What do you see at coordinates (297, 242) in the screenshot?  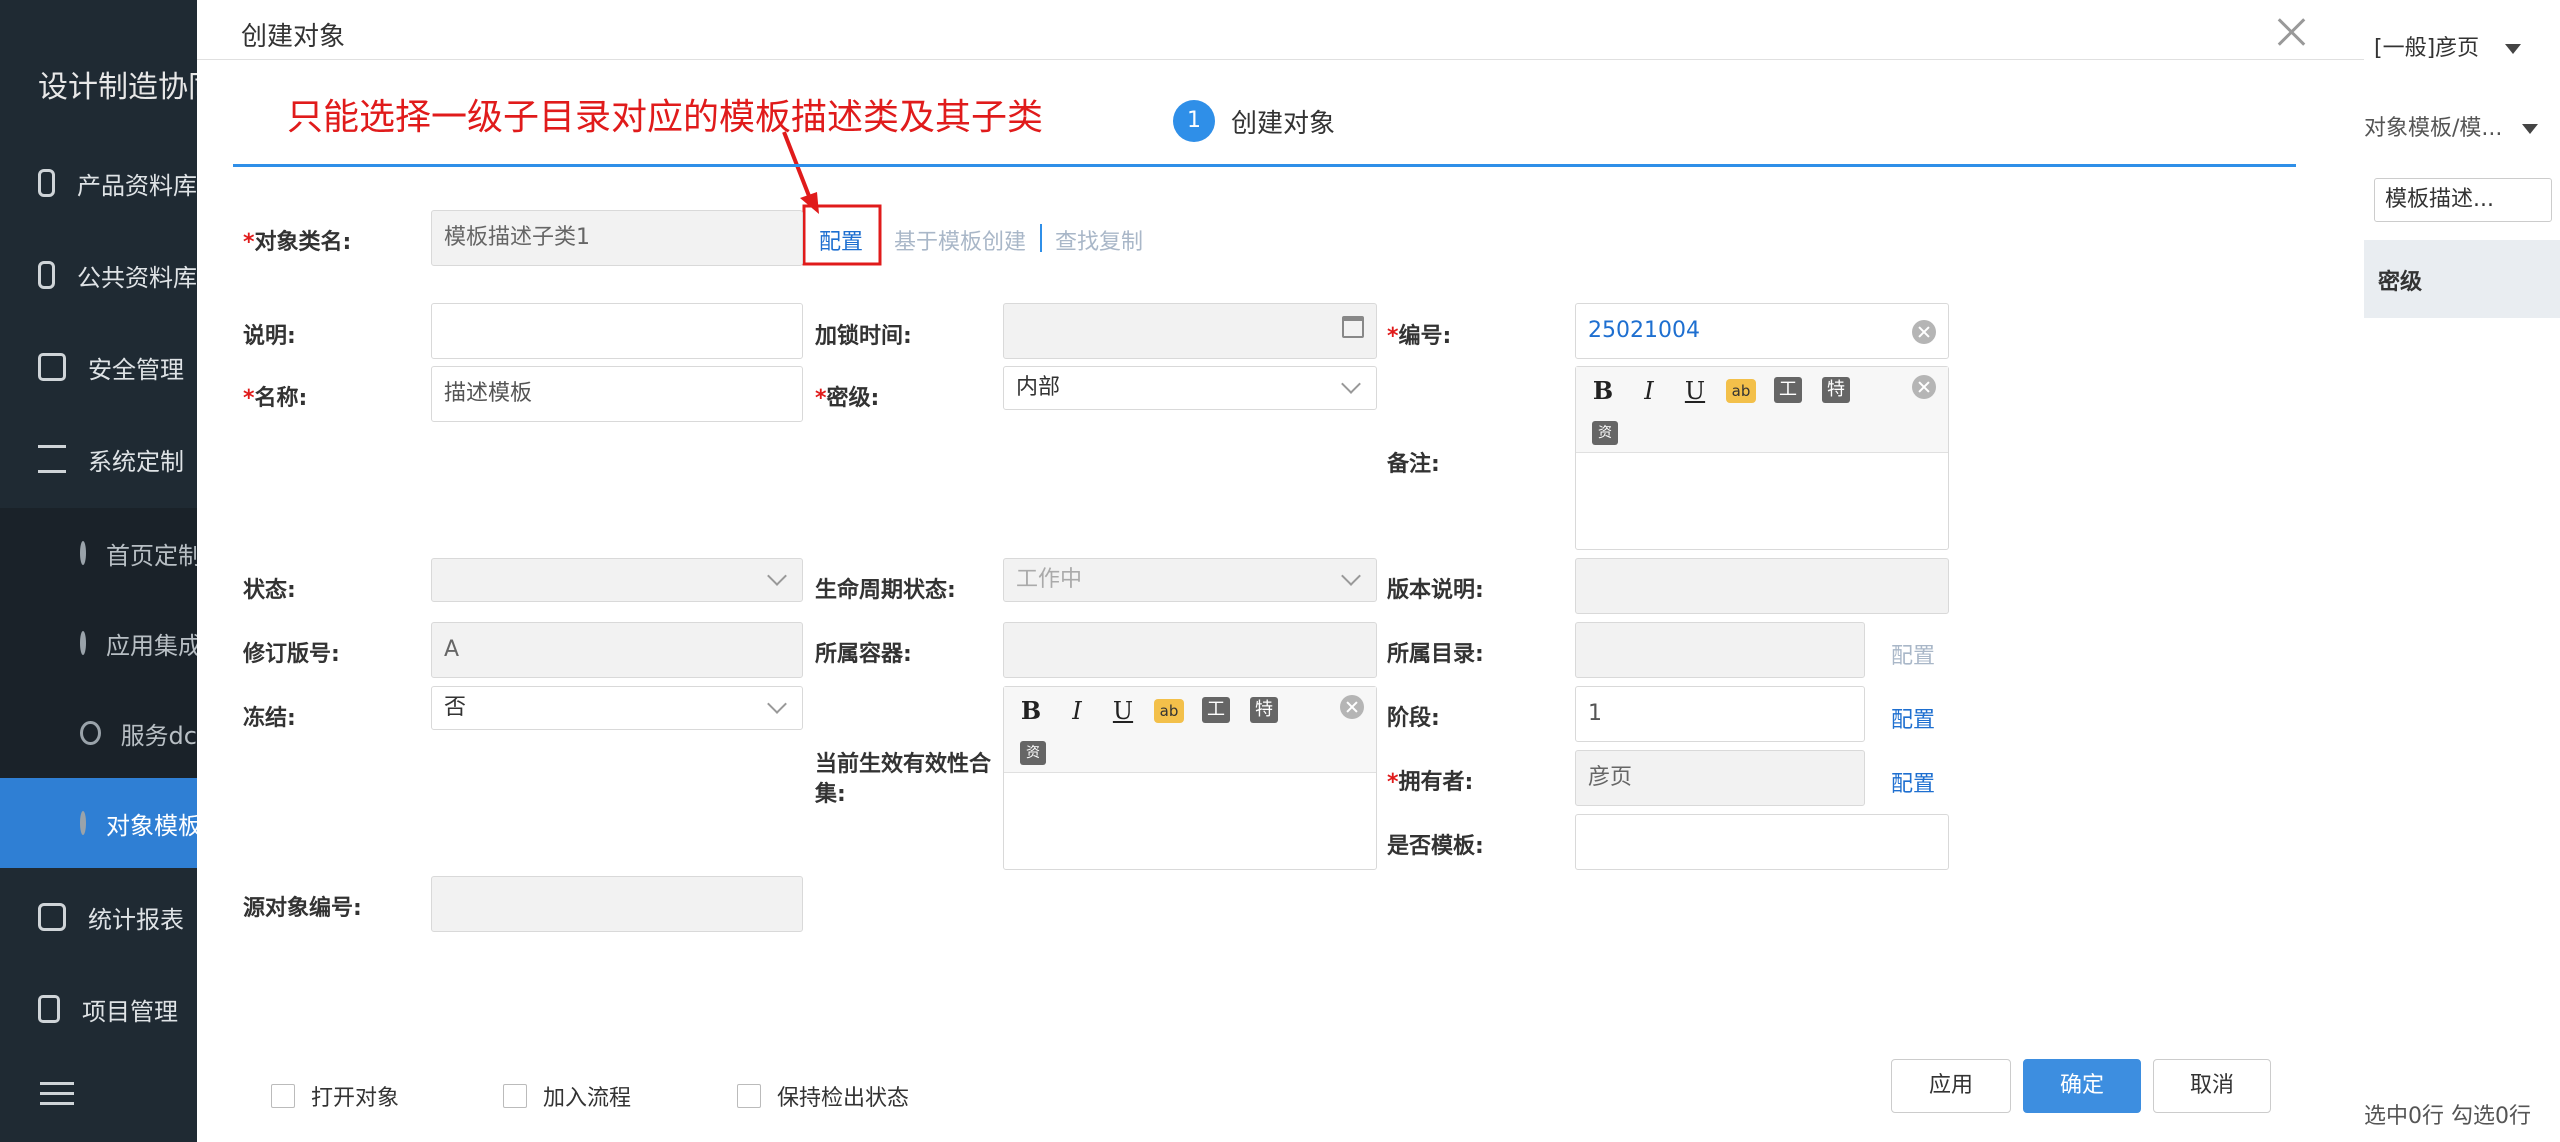 I see `object-class-label: *对象类名:` at bounding box center [297, 242].